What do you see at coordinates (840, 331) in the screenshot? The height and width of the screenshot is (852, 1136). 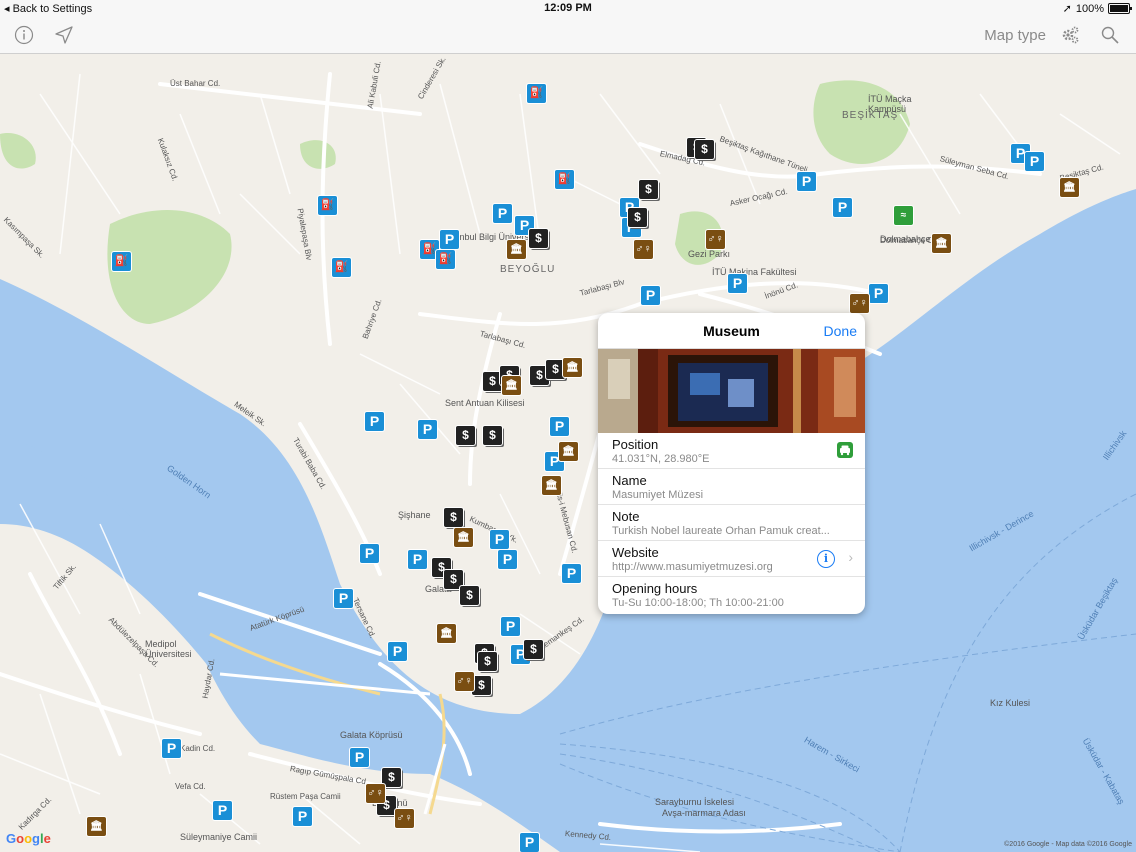 I see `done-button: Done` at bounding box center [840, 331].